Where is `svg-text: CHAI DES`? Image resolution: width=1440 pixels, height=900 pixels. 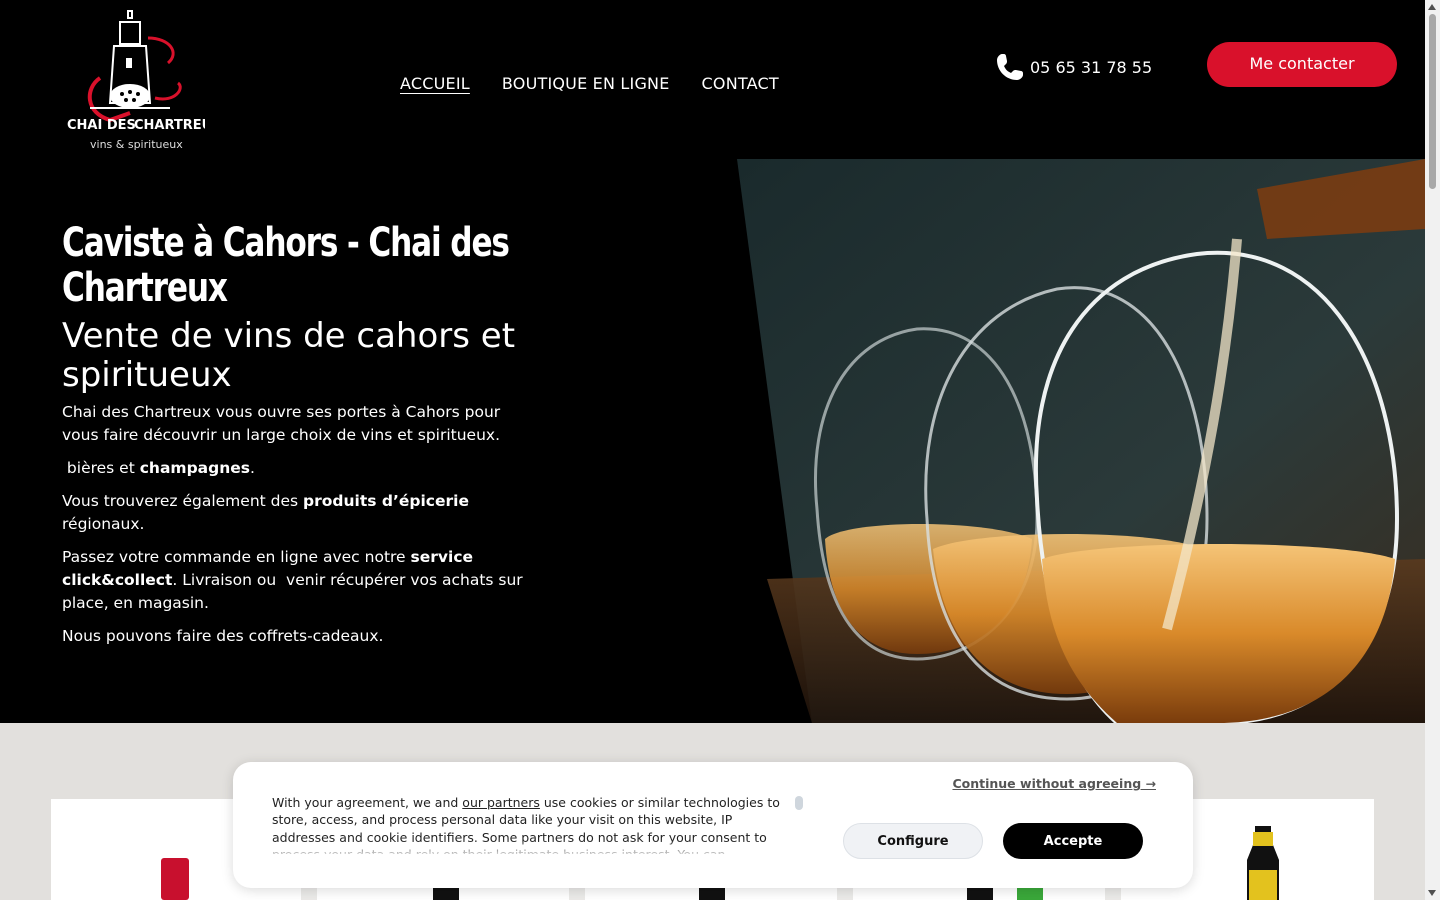
svg-text: CHAI DES is located at coordinates (101, 125).